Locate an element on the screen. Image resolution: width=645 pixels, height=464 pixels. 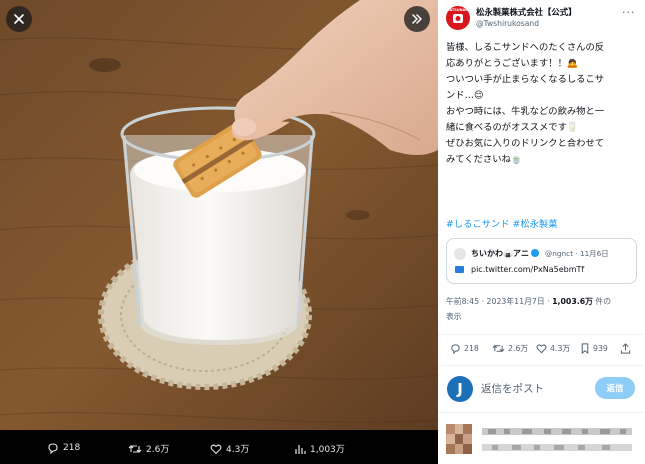
account-avatar: MATSUNAGA is located at coordinates (458, 18).